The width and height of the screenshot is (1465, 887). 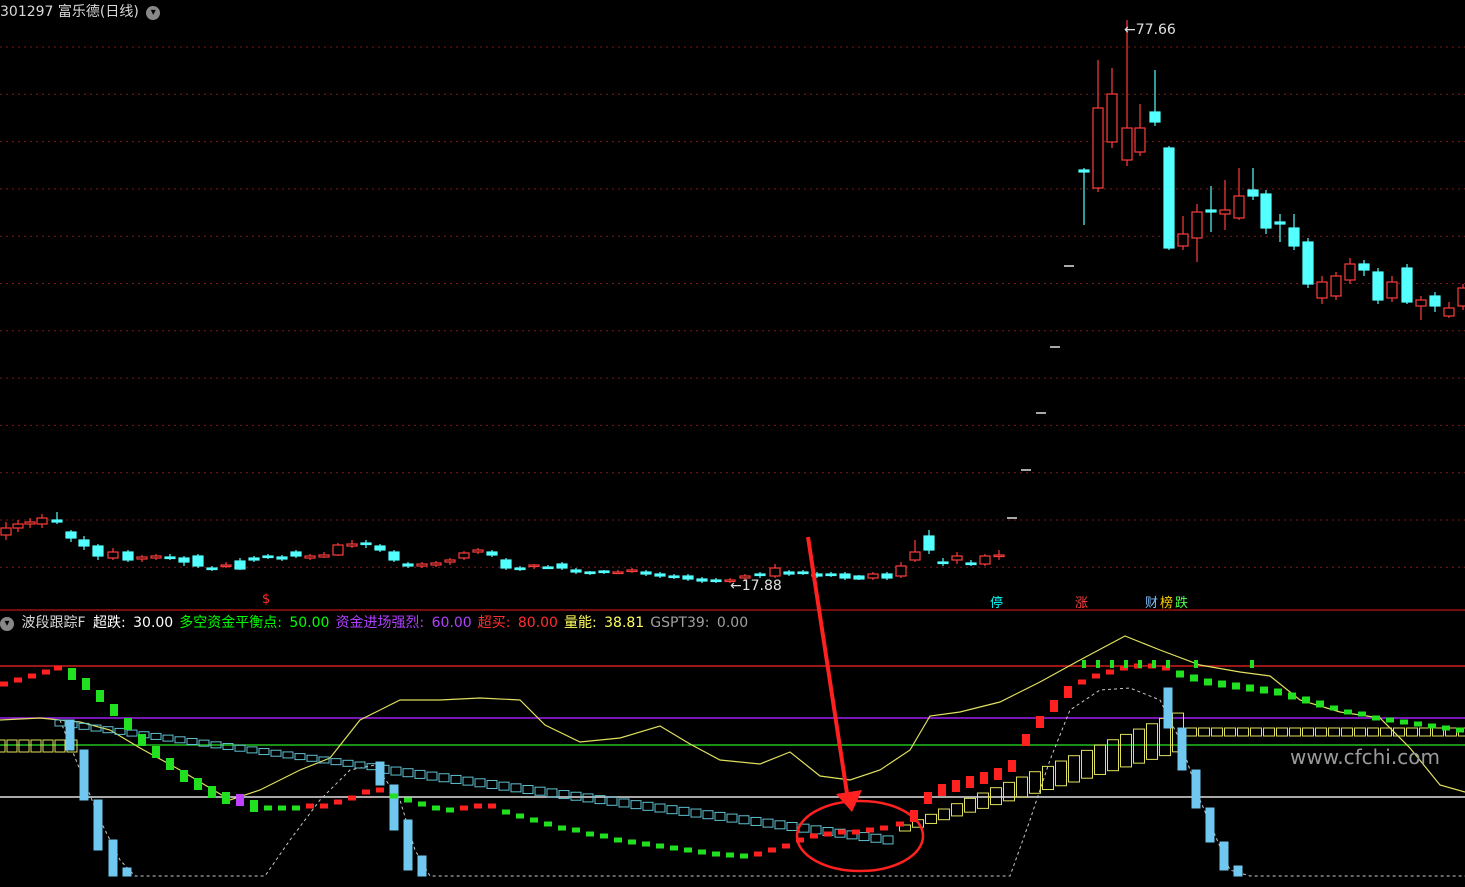 I want to click on price-low-value: 17.88, so click(x=761, y=586).